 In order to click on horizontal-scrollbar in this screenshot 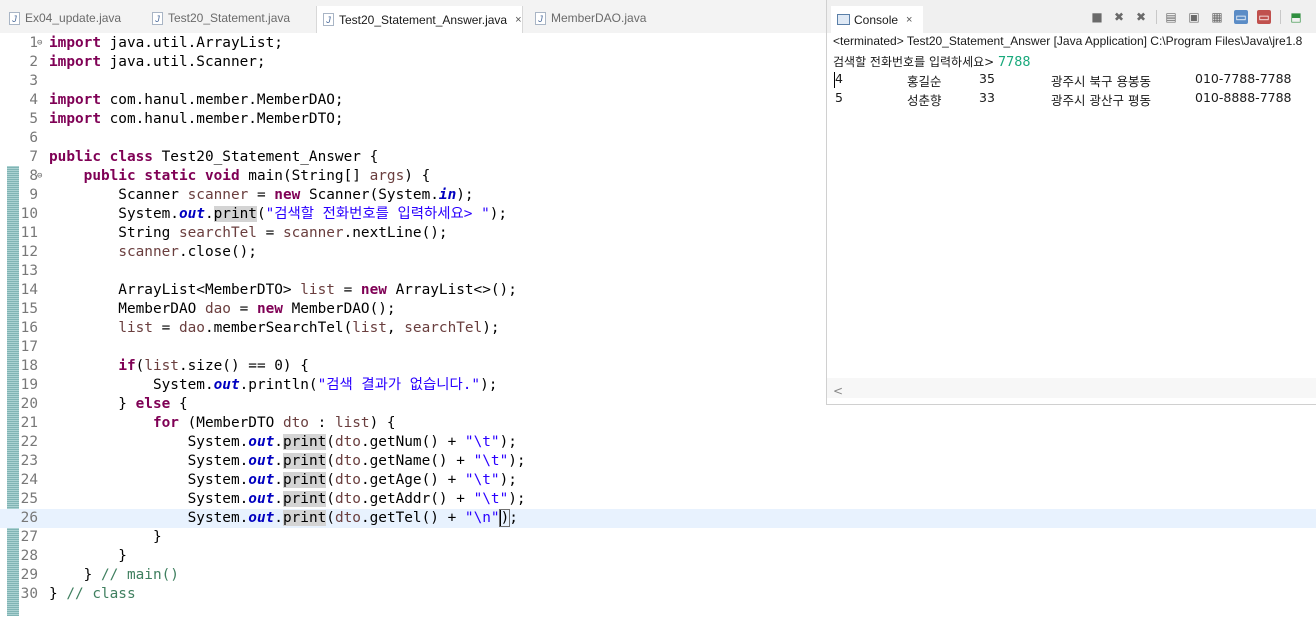, I will do `click(1071, 388)`.